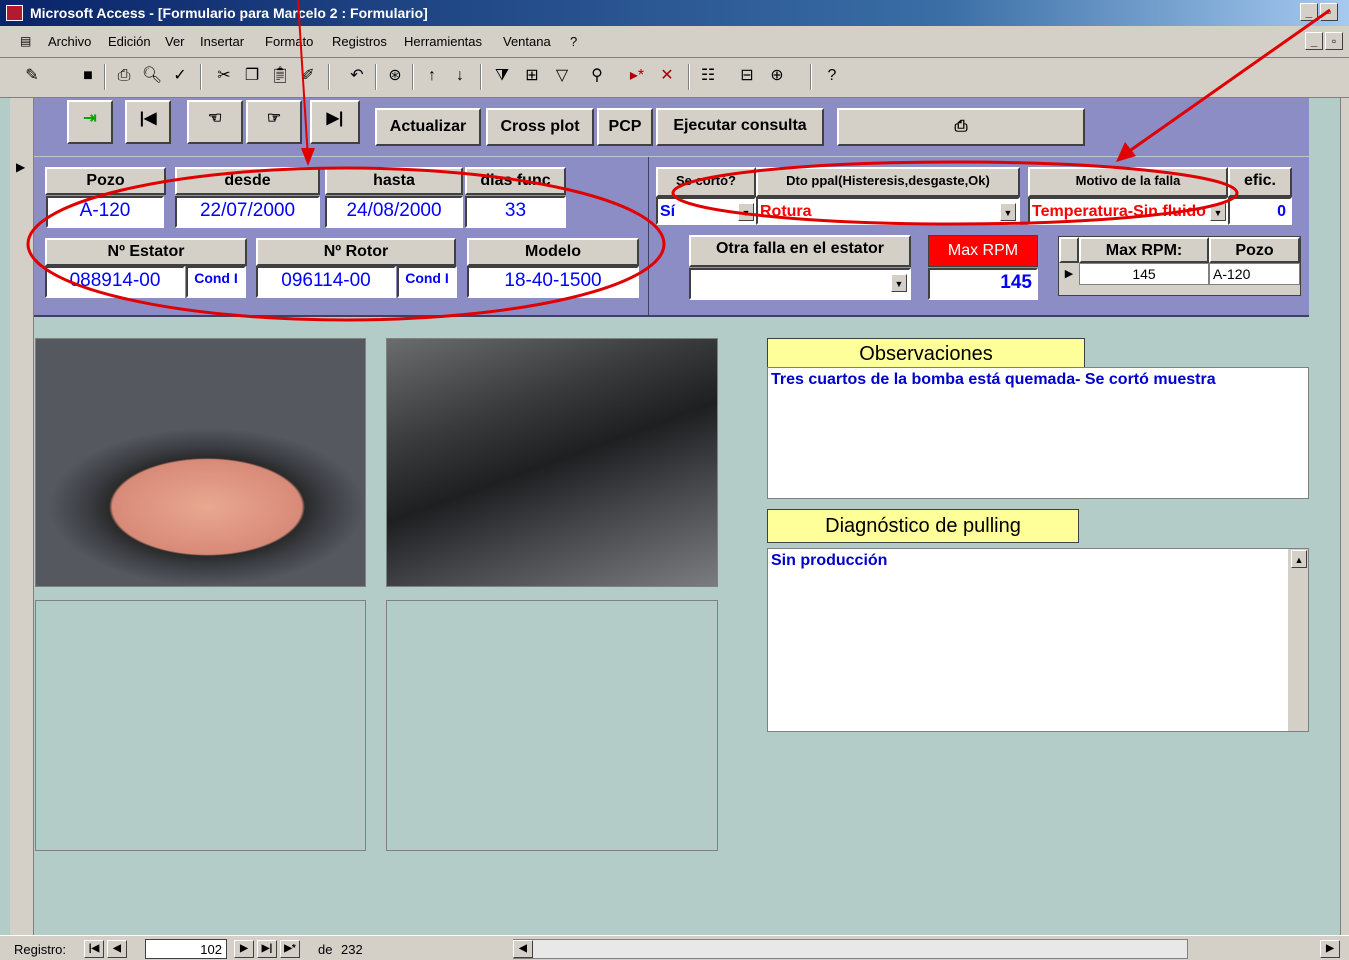 This screenshot has height=960, width=1349. What do you see at coordinates (1330, 949) in the screenshot?
I see `scroll-right-icon: ▶` at bounding box center [1330, 949].